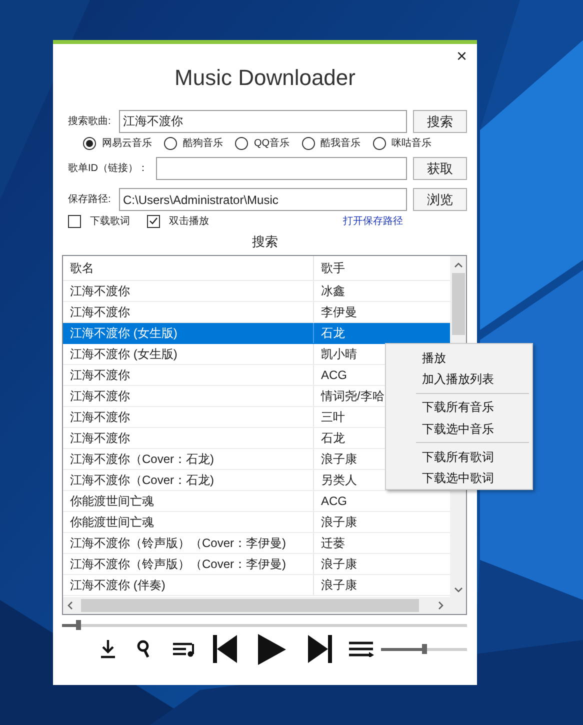 The width and height of the screenshot is (583, 725). Describe the element at coordinates (110, 221) in the screenshot. I see `checkbox-label: 下载歌词` at that location.